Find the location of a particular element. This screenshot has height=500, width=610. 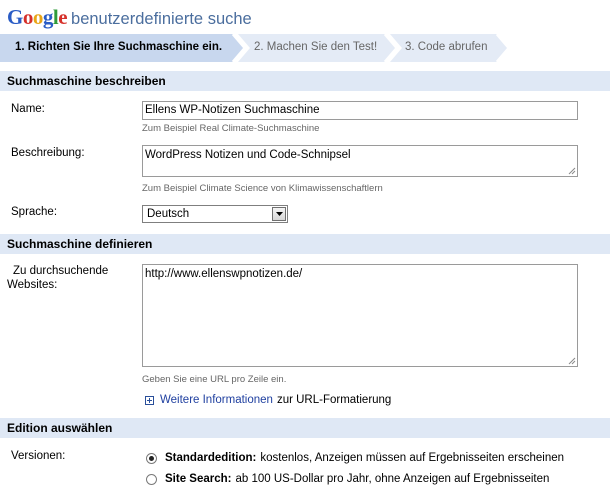

name-hint: Zum Beispiel Real Climate-Suchmaschine is located at coordinates (231, 128).